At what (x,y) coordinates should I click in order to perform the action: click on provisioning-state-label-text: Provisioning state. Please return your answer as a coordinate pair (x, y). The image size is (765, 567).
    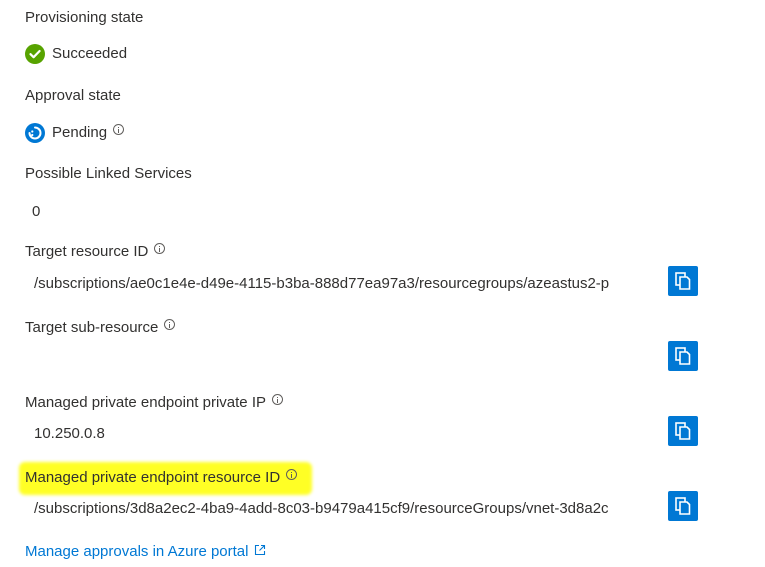
    Looking at the image, I should click on (84, 17).